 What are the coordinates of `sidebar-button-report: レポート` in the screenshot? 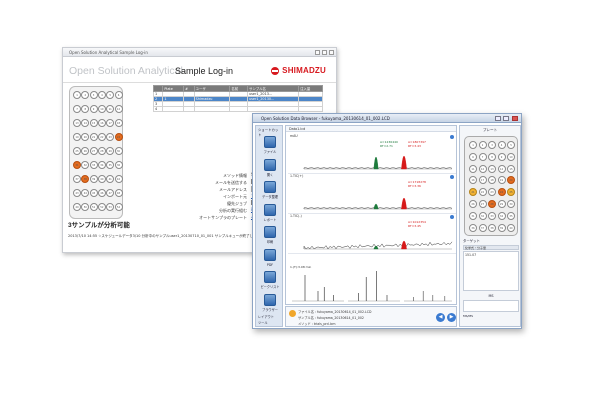 It's located at (270, 213).